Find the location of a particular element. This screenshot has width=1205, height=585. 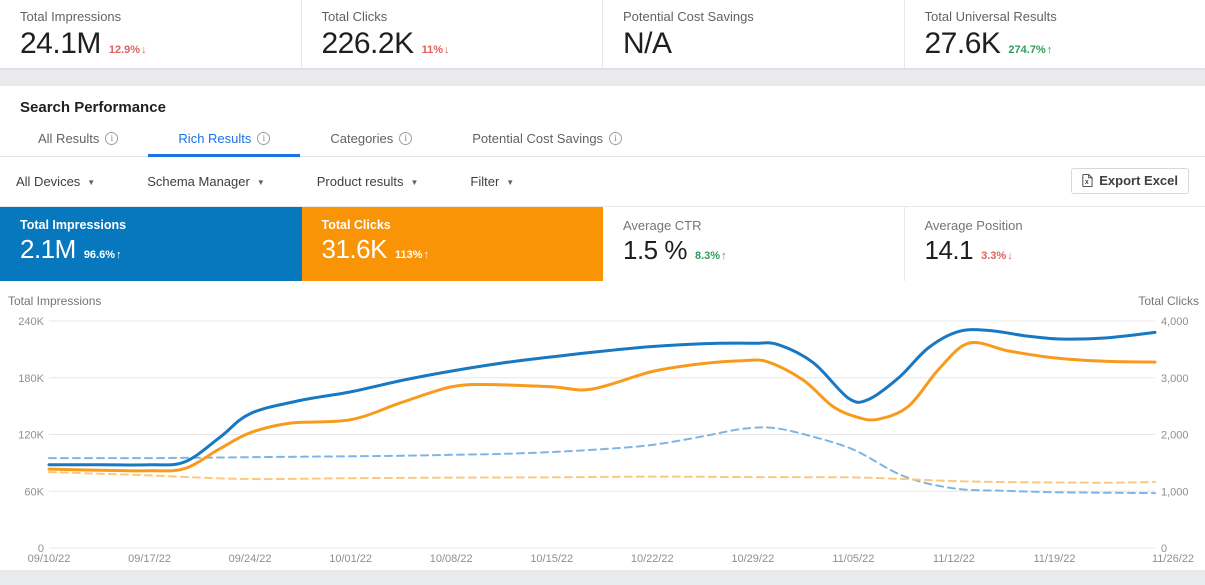

metric-title: Total Clicks is located at coordinates (452, 225).